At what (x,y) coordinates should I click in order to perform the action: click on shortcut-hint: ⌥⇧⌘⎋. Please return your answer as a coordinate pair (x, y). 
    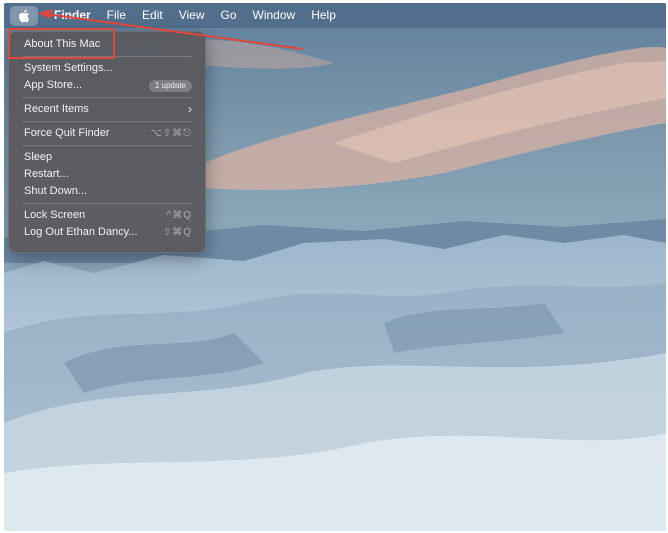
    Looking at the image, I should click on (171, 133).